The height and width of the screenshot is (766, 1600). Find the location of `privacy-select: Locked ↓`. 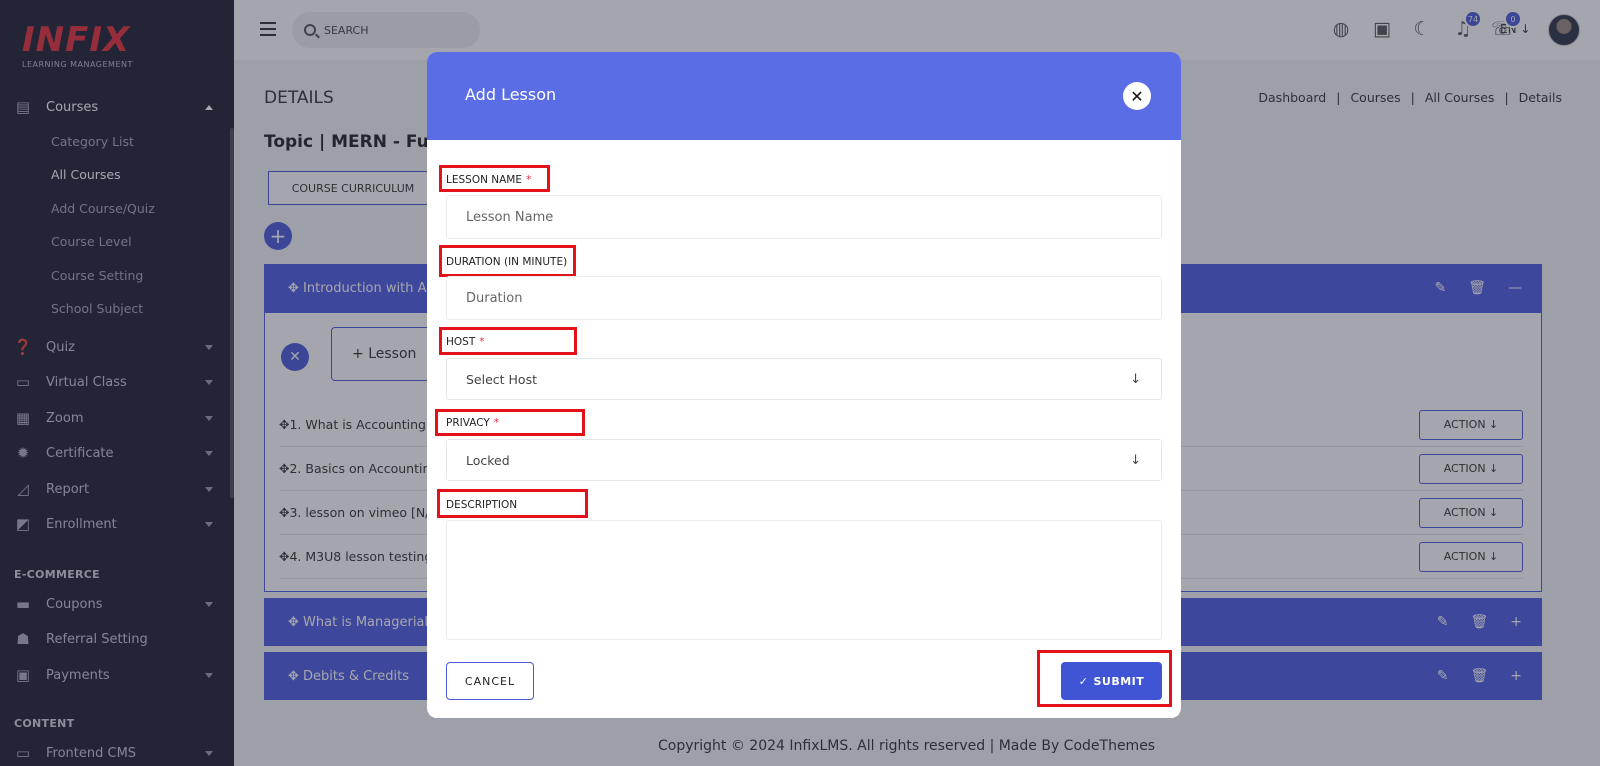

privacy-select: Locked ↓ is located at coordinates (804, 460).